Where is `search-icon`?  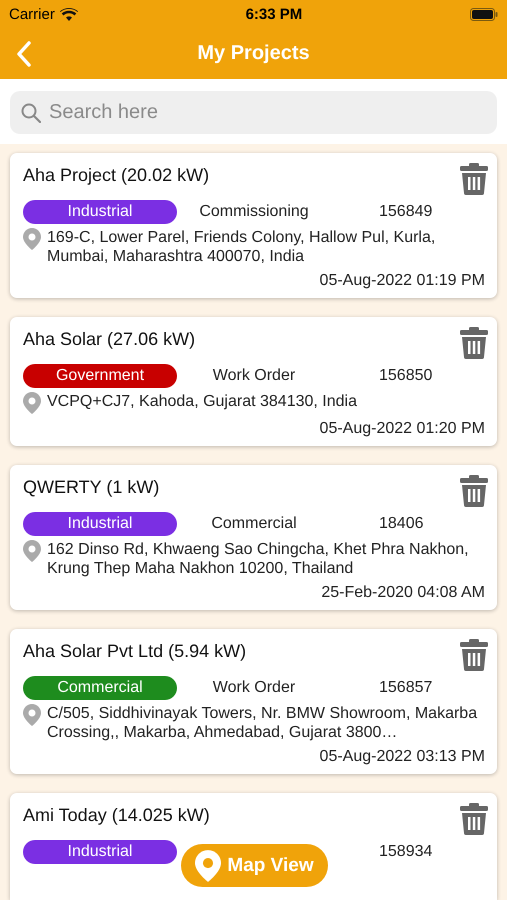 search-icon is located at coordinates (31, 113).